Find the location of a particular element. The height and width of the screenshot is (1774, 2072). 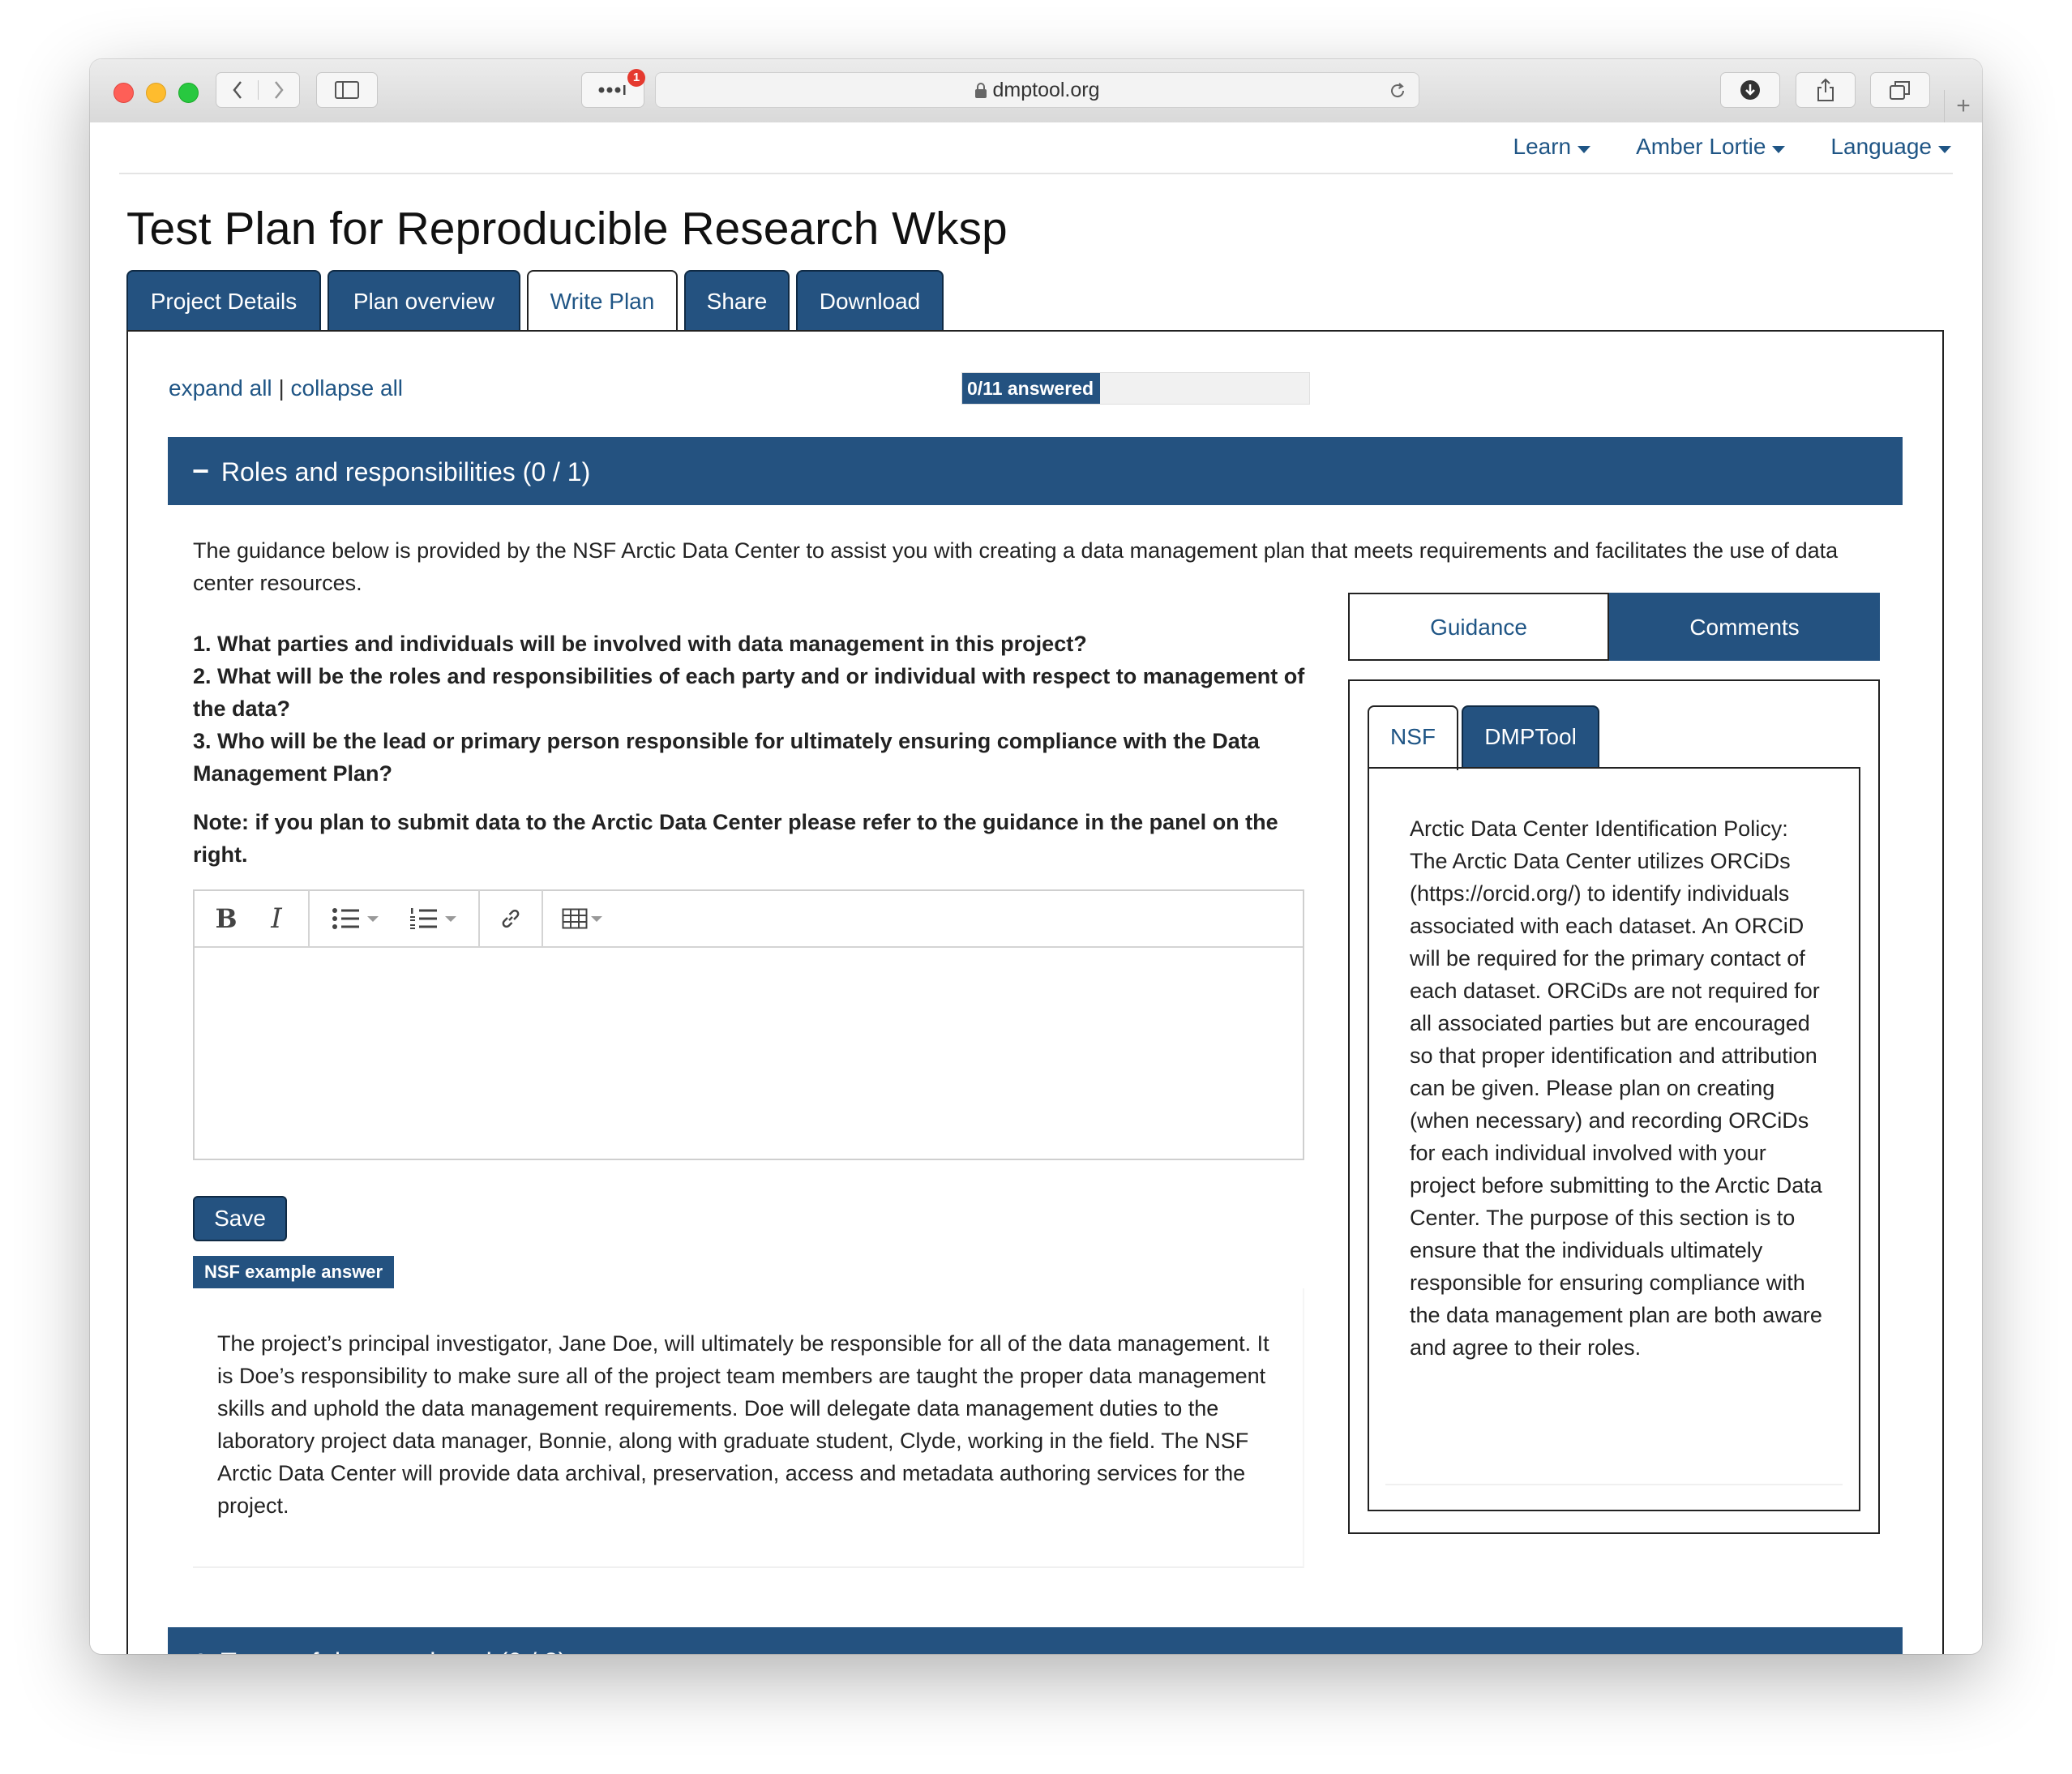

collapse-all-link: collapse all is located at coordinates (348, 388).